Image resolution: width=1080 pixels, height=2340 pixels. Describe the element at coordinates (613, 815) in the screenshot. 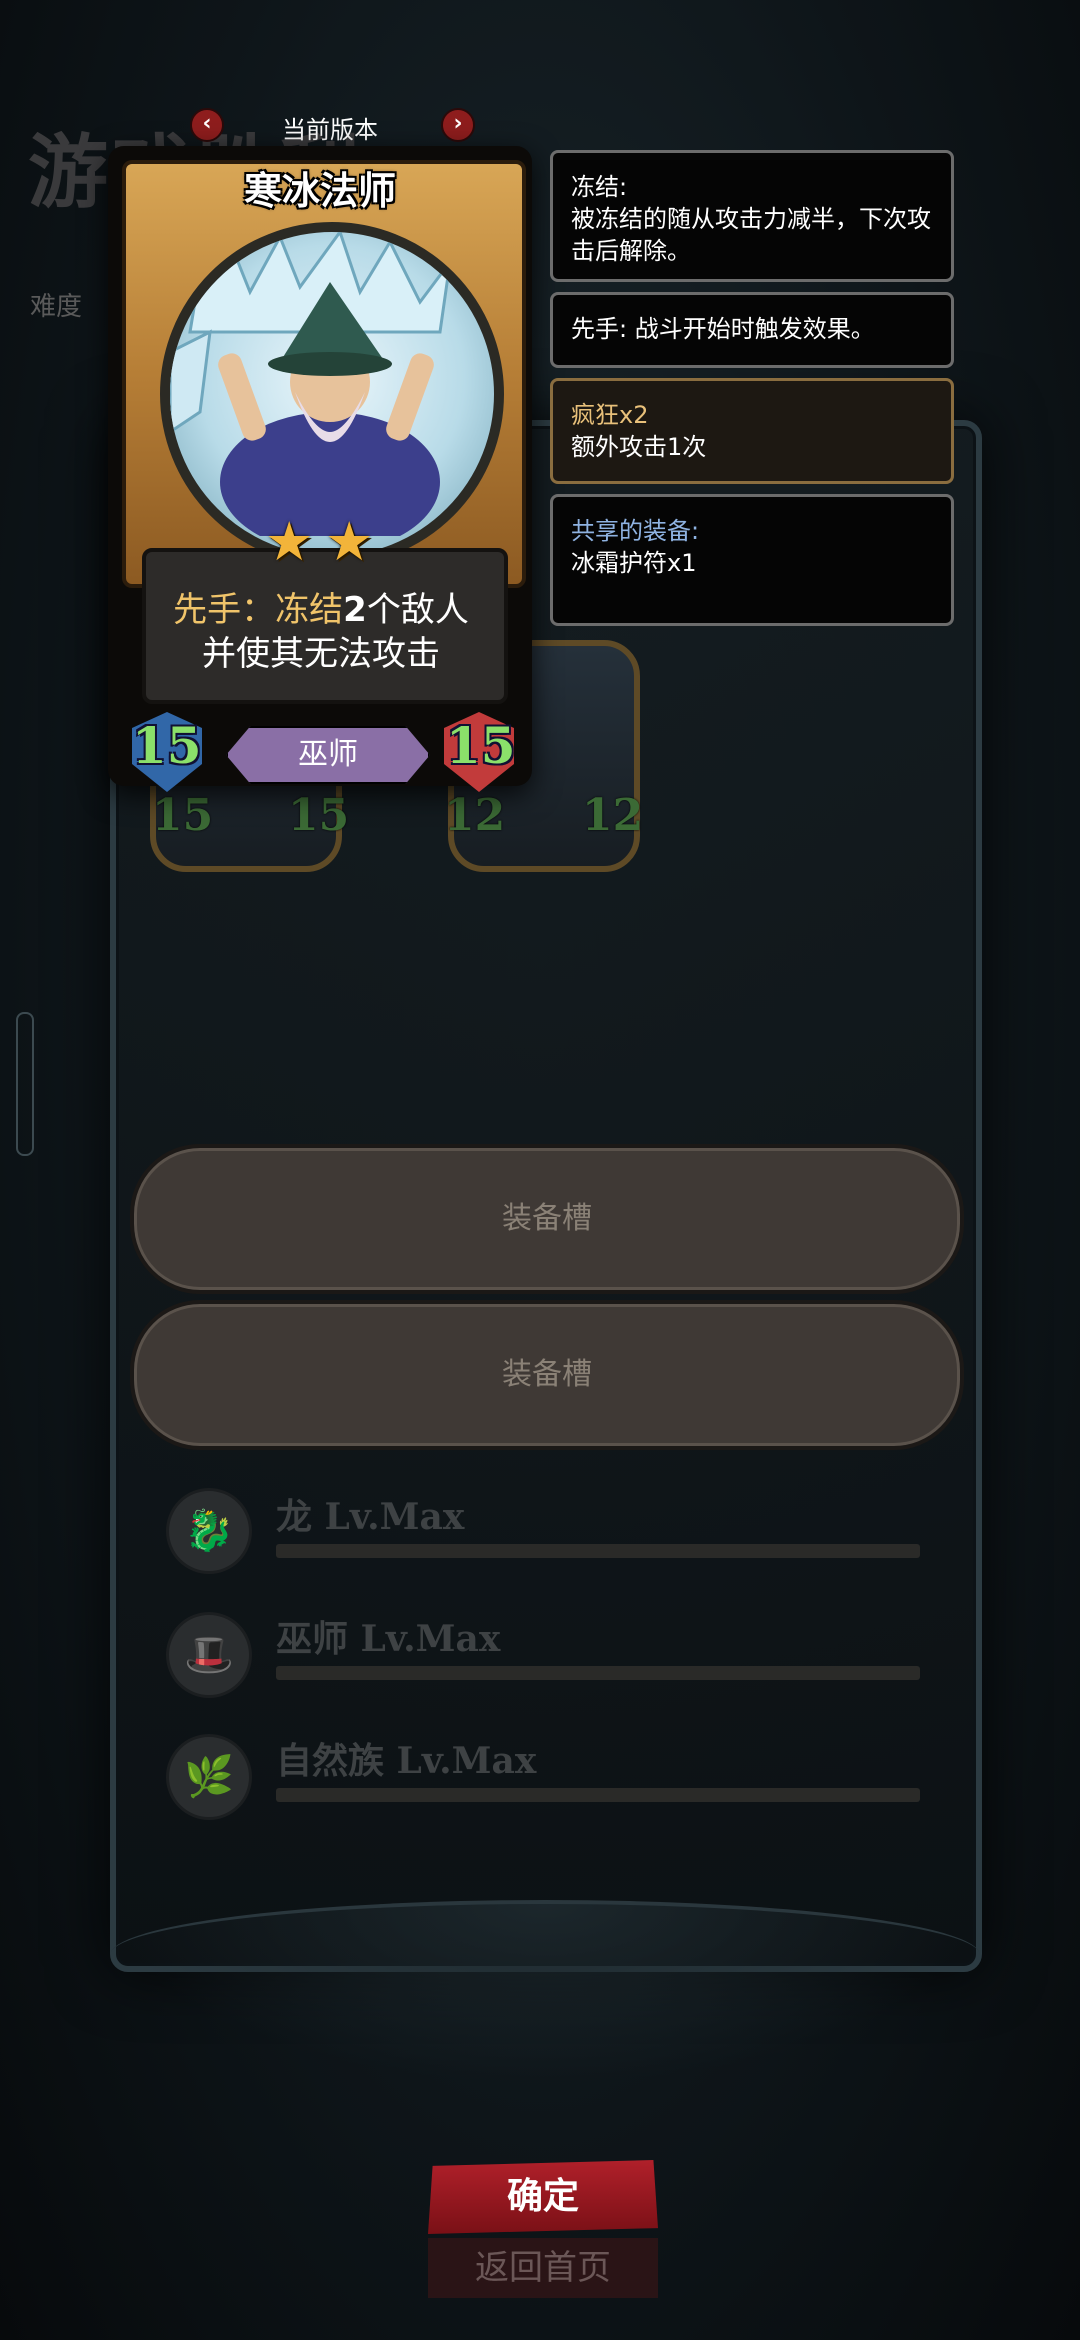

I see `token-health: 12` at that location.